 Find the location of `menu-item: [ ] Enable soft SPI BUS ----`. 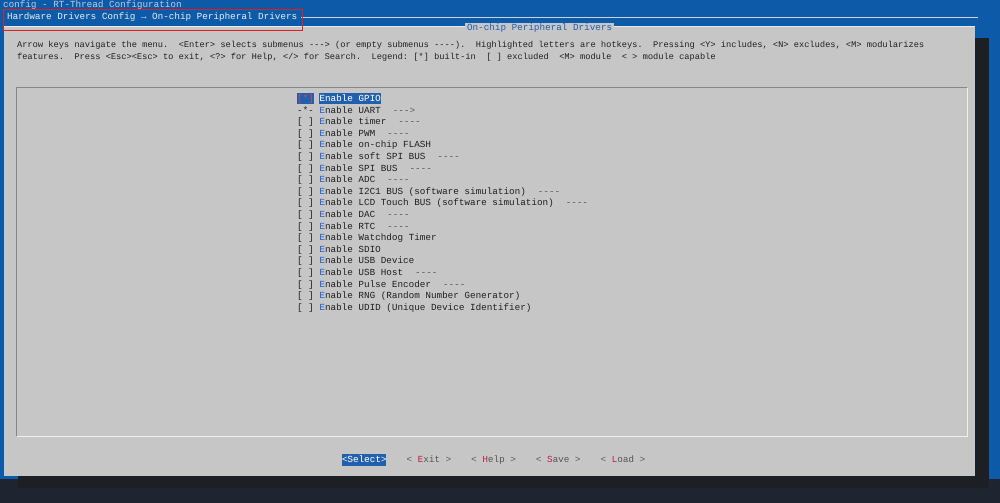

menu-item: [ ] Enable soft SPI BUS ---- is located at coordinates (378, 156).